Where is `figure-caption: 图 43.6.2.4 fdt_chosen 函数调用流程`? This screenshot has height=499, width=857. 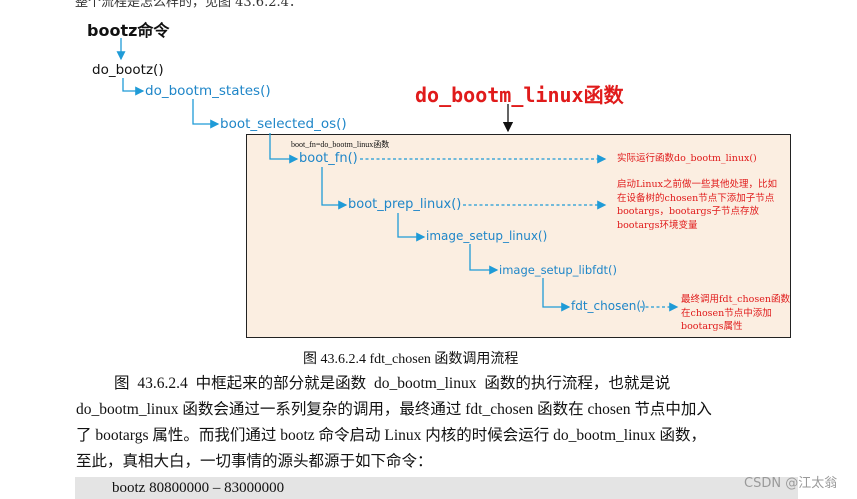
figure-caption: 图 43.6.2.4 fdt_chosen 函数调用流程 is located at coordinates (411, 359).